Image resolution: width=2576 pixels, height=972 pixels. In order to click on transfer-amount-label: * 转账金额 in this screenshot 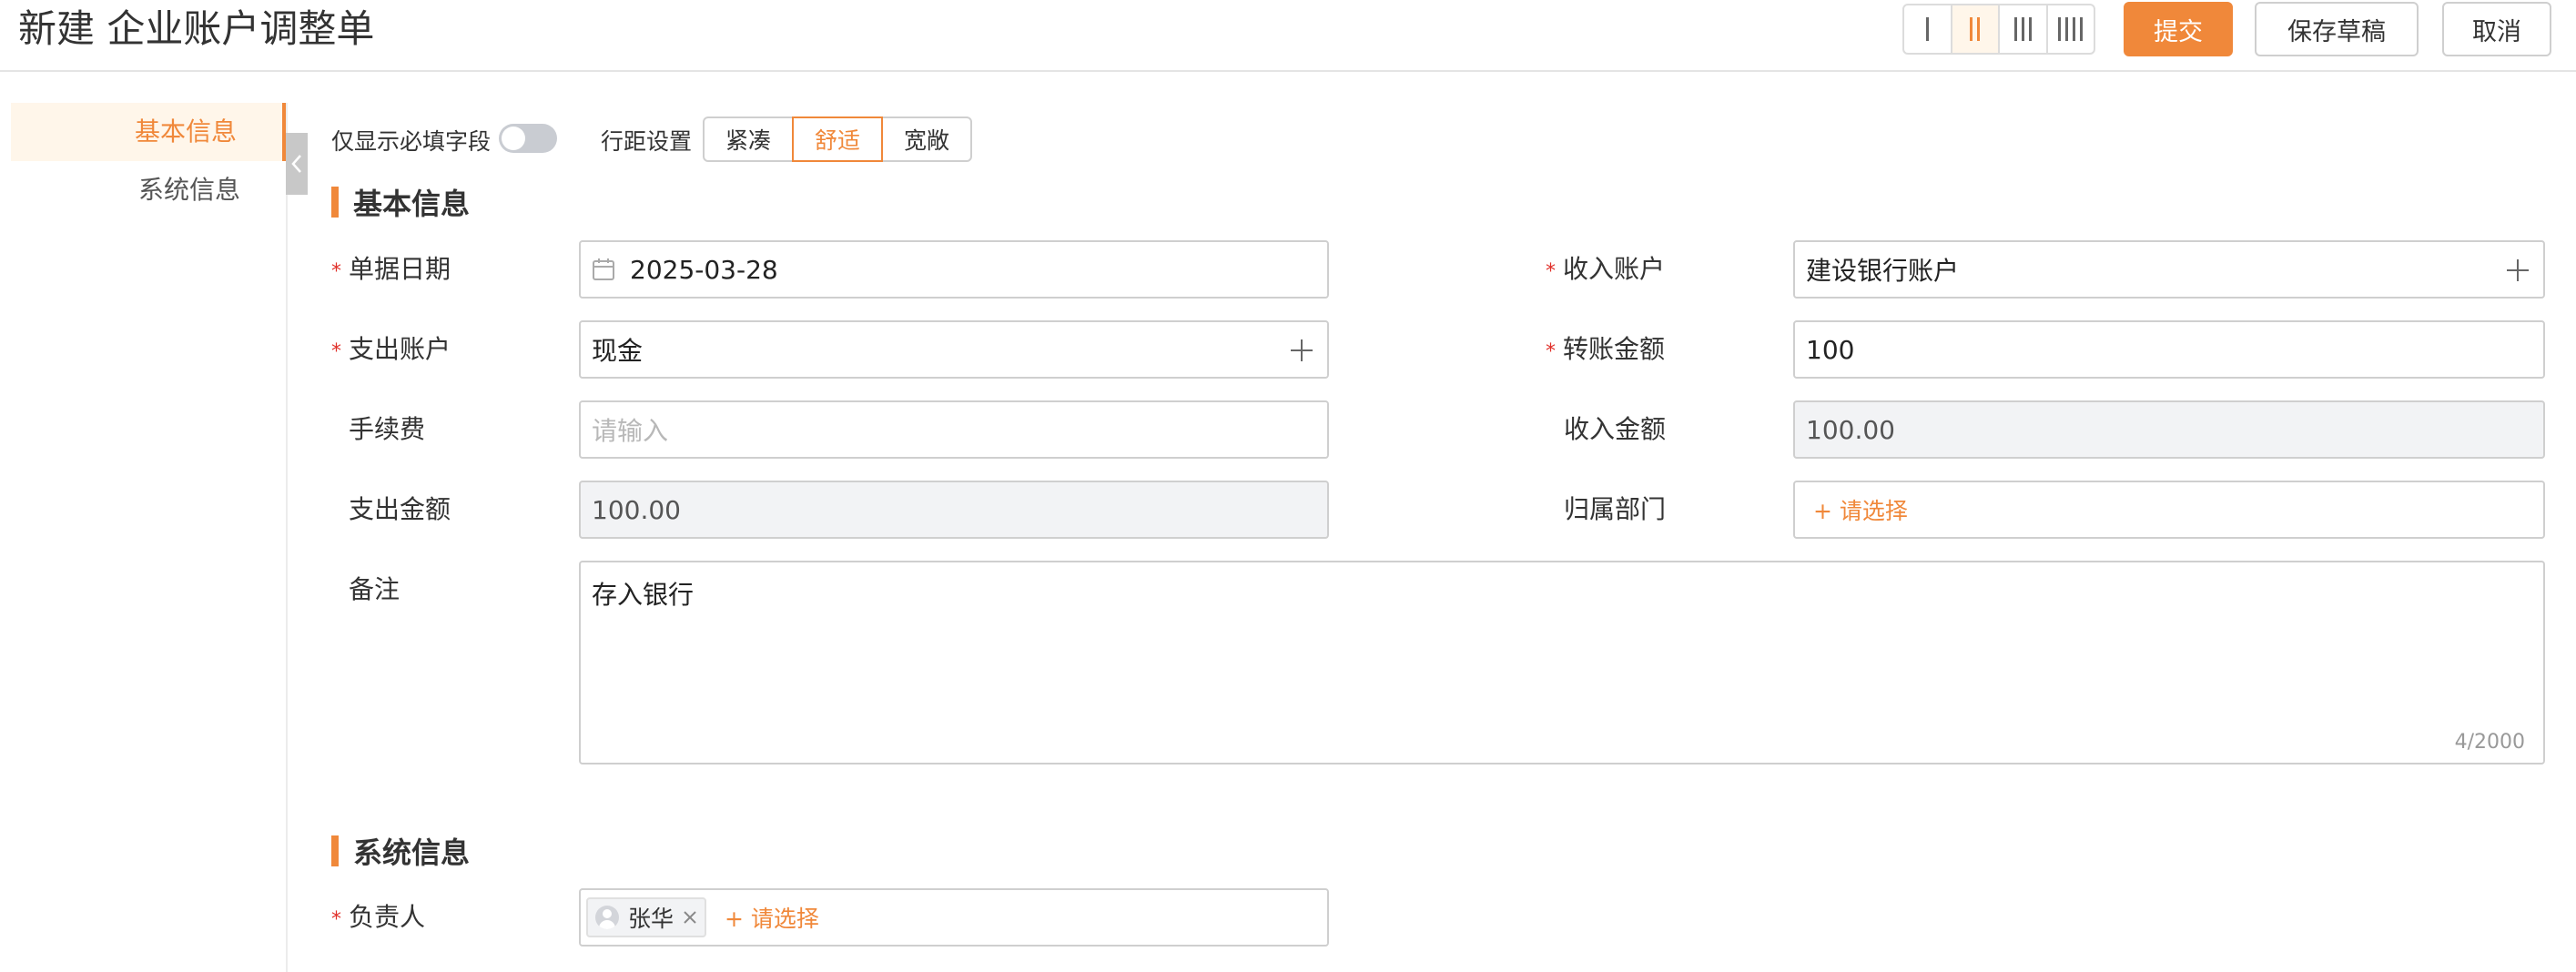, I will do `click(1606, 349)`.